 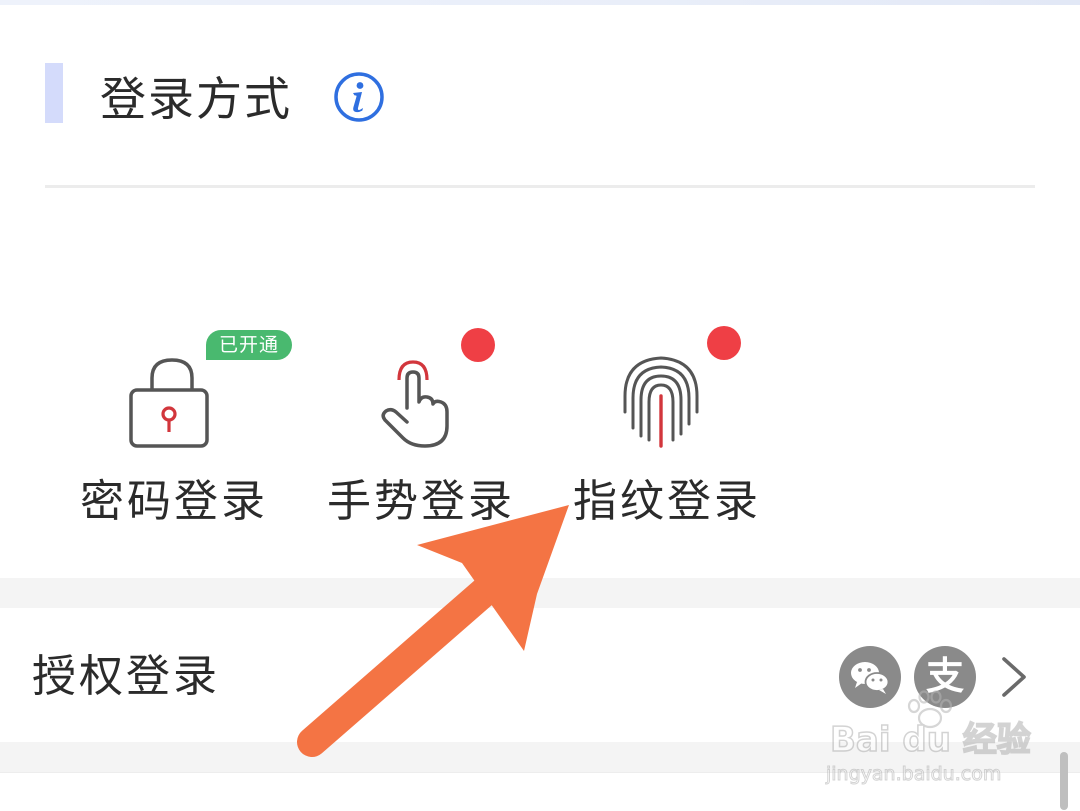 What do you see at coordinates (54, 93) in the screenshot?
I see `section-accent-bar` at bounding box center [54, 93].